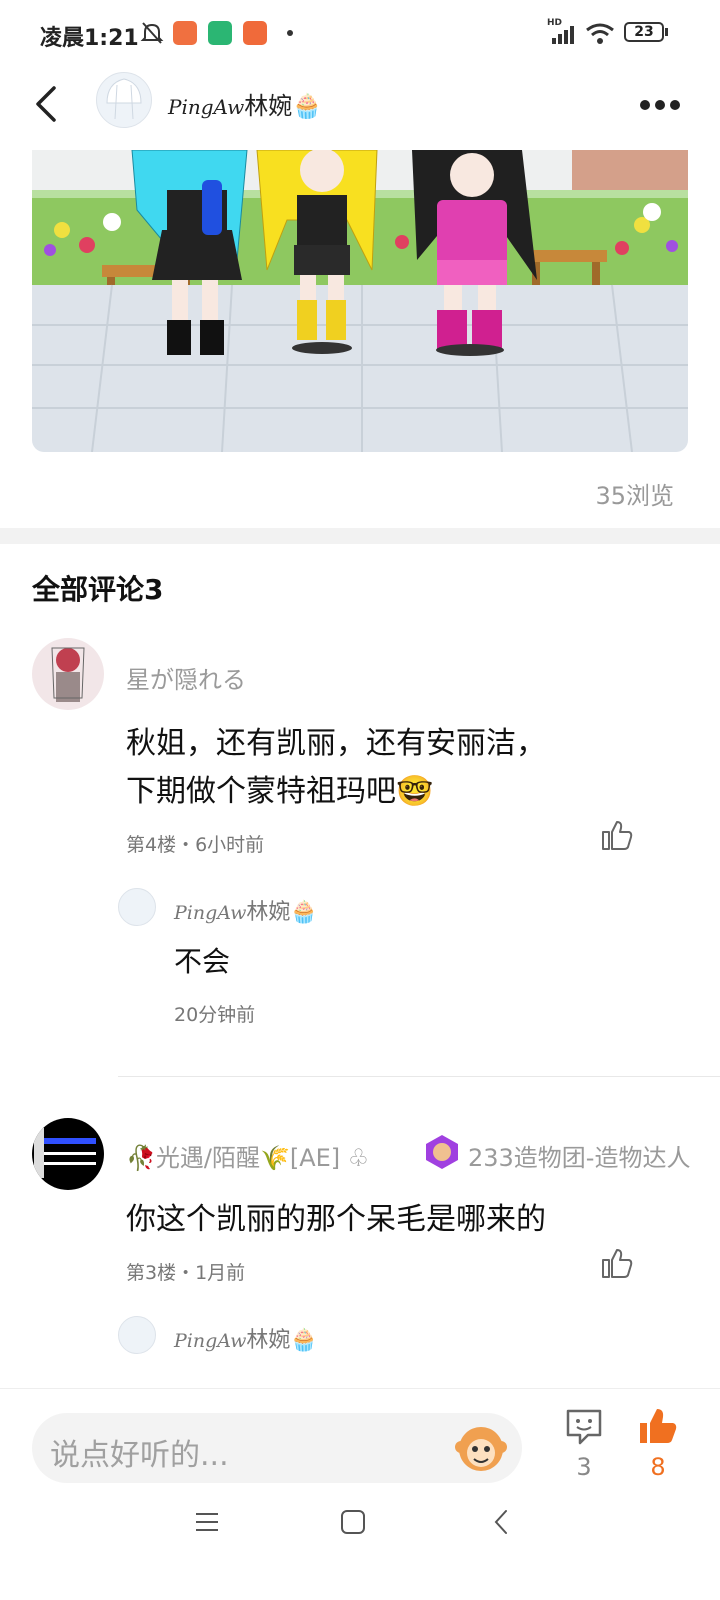 The image size is (720, 1600). I want to click on battery-icon: 23, so click(644, 32).